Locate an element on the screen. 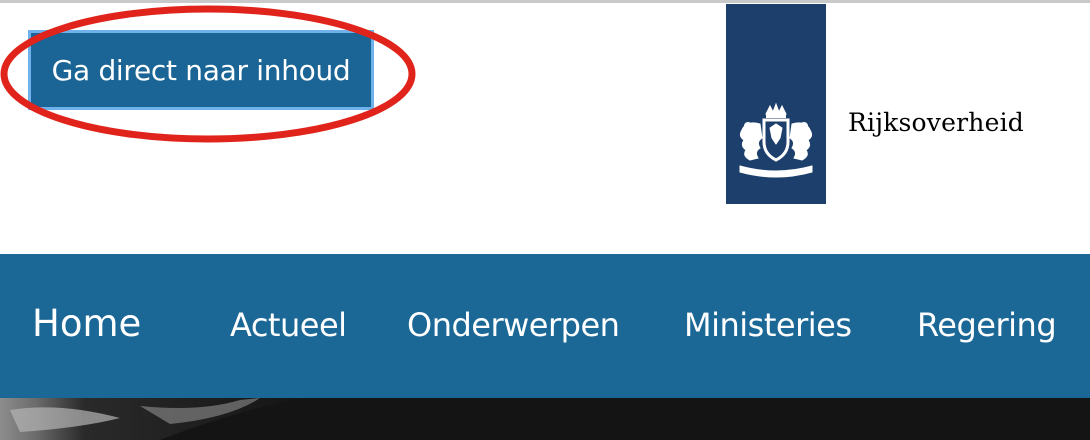 The image size is (1090, 440). skip-to-content-link: Ga direct naar inhoud is located at coordinates (201, 70).